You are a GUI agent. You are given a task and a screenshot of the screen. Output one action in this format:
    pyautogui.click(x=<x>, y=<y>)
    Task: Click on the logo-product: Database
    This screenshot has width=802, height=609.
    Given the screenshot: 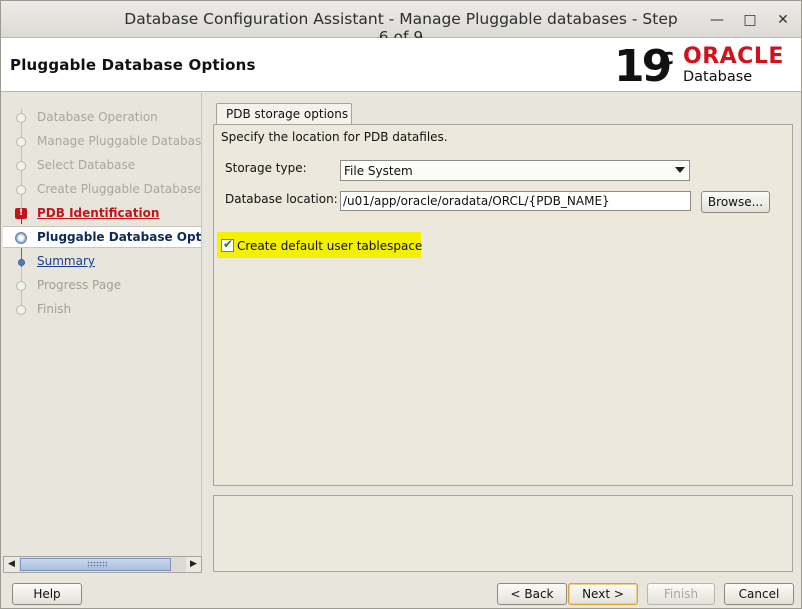 What is the action you would take?
    pyautogui.click(x=718, y=77)
    